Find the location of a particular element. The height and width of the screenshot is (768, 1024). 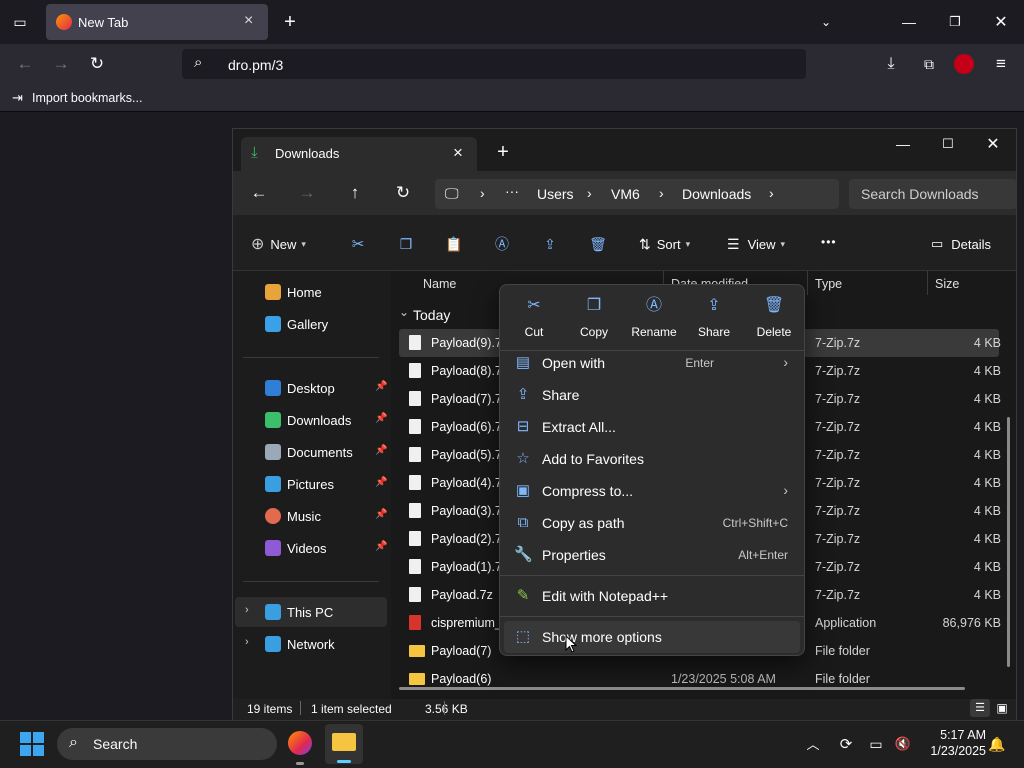

ublock-icon is located at coordinates (964, 64).